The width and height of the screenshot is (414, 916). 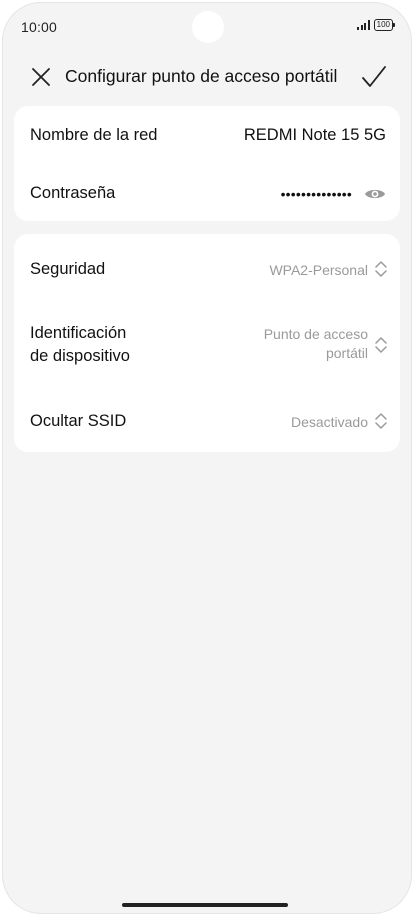 I want to click on hide-ssid-label: Ocultar SSID, so click(x=78, y=421).